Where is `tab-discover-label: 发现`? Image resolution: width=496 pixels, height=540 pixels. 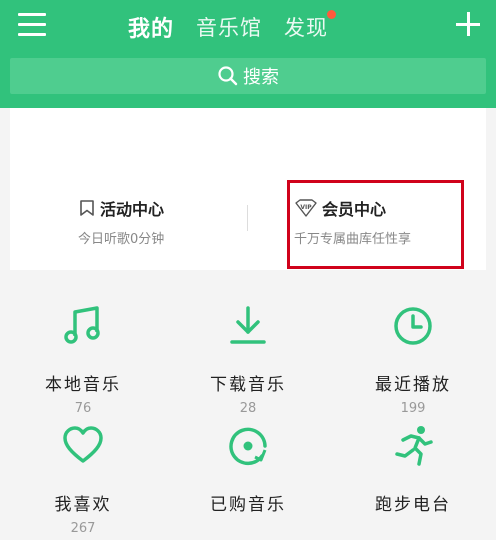 tab-discover-label: 发现 is located at coordinates (306, 28).